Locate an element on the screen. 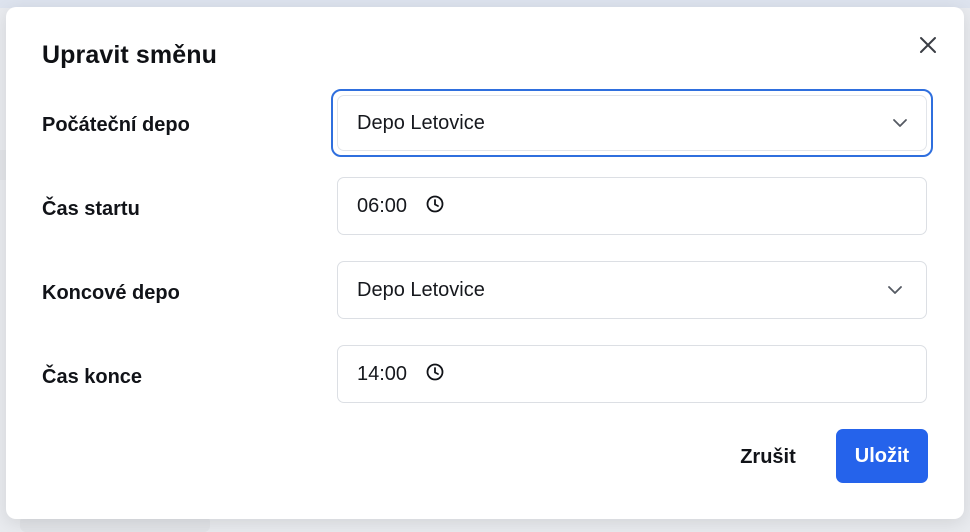 The image size is (970, 532). end-depot-select: Depo Letovice is located at coordinates (632, 290).